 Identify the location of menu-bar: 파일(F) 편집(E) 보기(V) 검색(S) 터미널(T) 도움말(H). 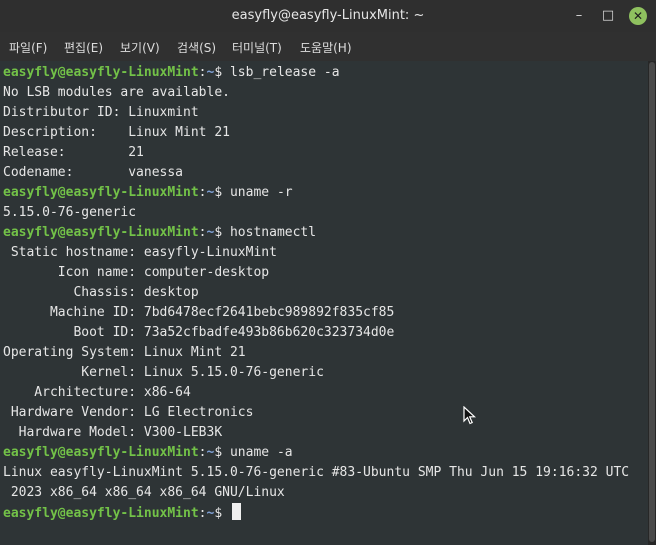
(328, 46).